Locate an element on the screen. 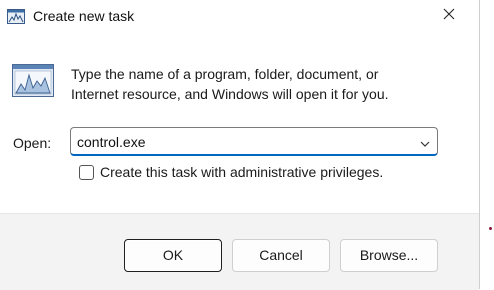 The height and width of the screenshot is (290, 494). close-icon is located at coordinates (449, 16).